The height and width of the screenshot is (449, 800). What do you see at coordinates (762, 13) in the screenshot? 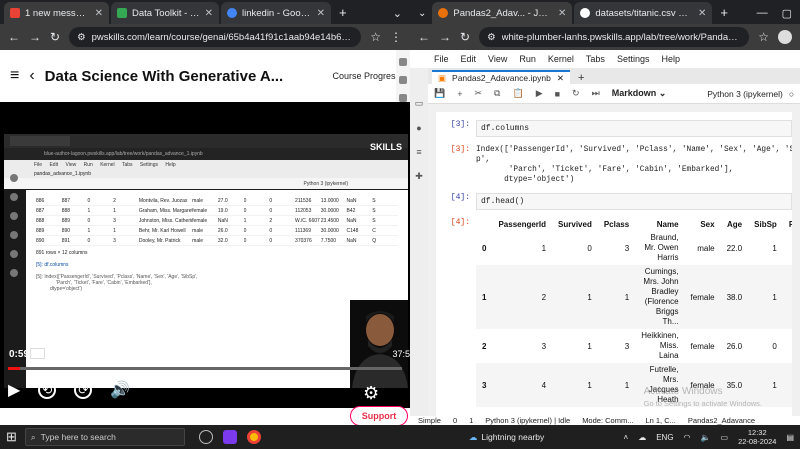
I see `minimize-icon: —` at bounding box center [762, 13].